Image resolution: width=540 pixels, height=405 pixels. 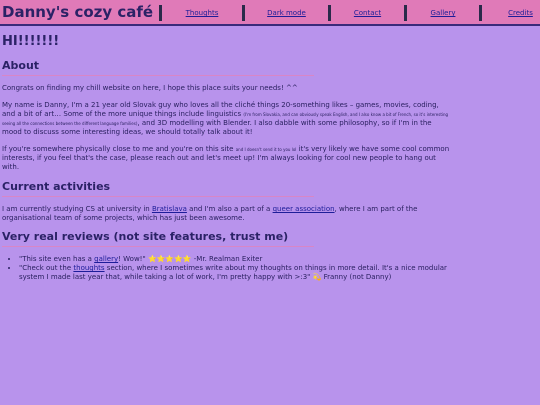 What do you see at coordinates (443, 13) in the screenshot?
I see `nav-link-gallery: Gallery` at bounding box center [443, 13].